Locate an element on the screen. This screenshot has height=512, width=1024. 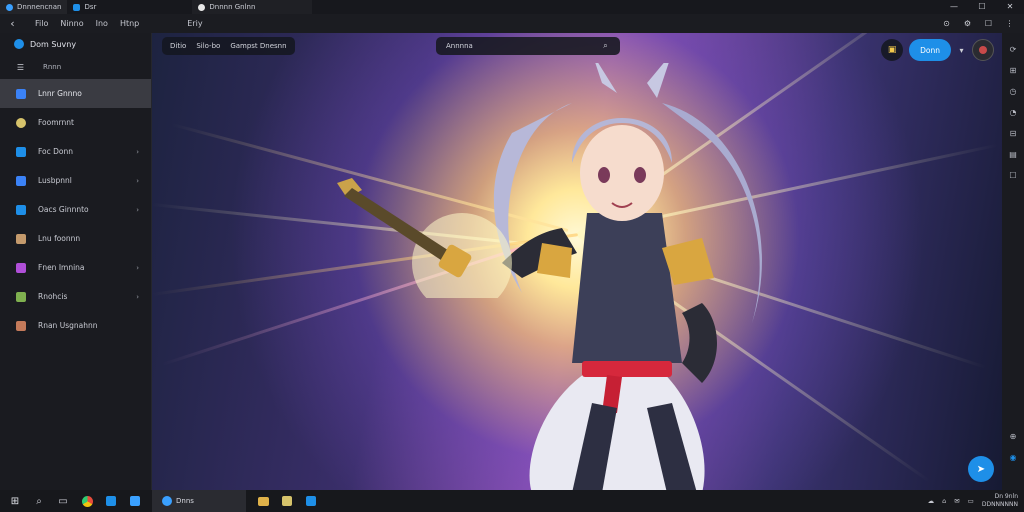
gear-icon: ⚙ is located at coordinates (967, 23).